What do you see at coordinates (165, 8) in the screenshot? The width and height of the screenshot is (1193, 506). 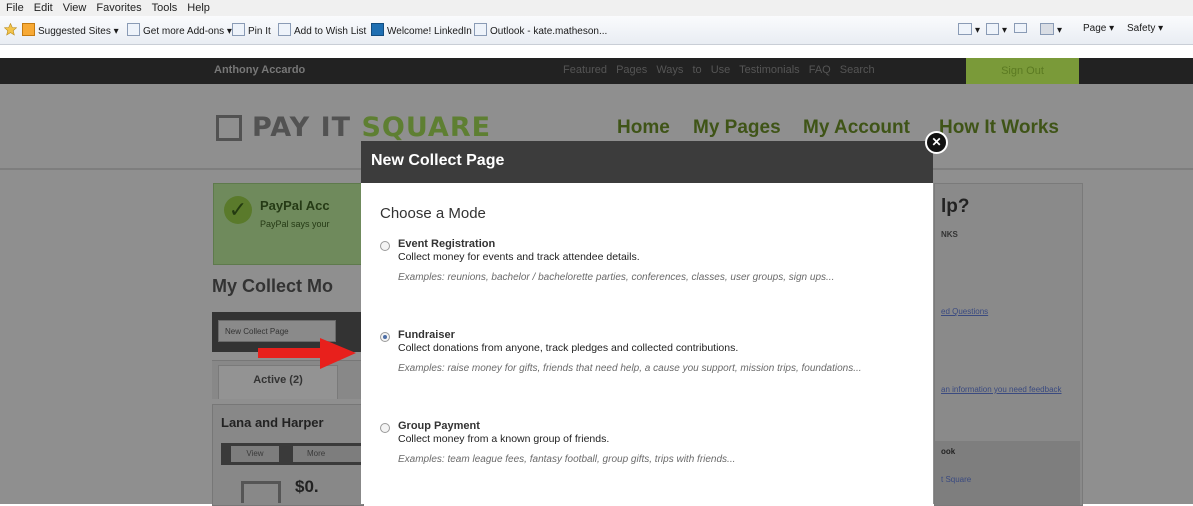 I see `menu-tools: Tools` at bounding box center [165, 8].